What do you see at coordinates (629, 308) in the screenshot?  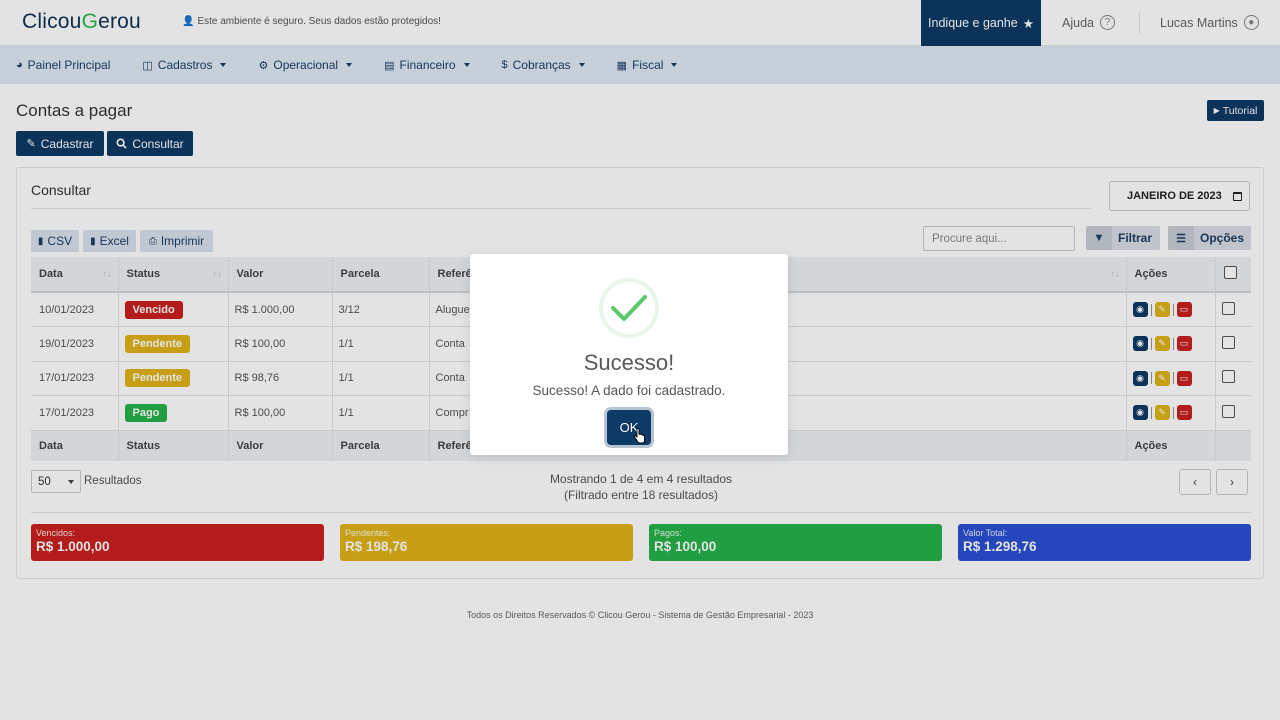 I see `success-check-icon` at bounding box center [629, 308].